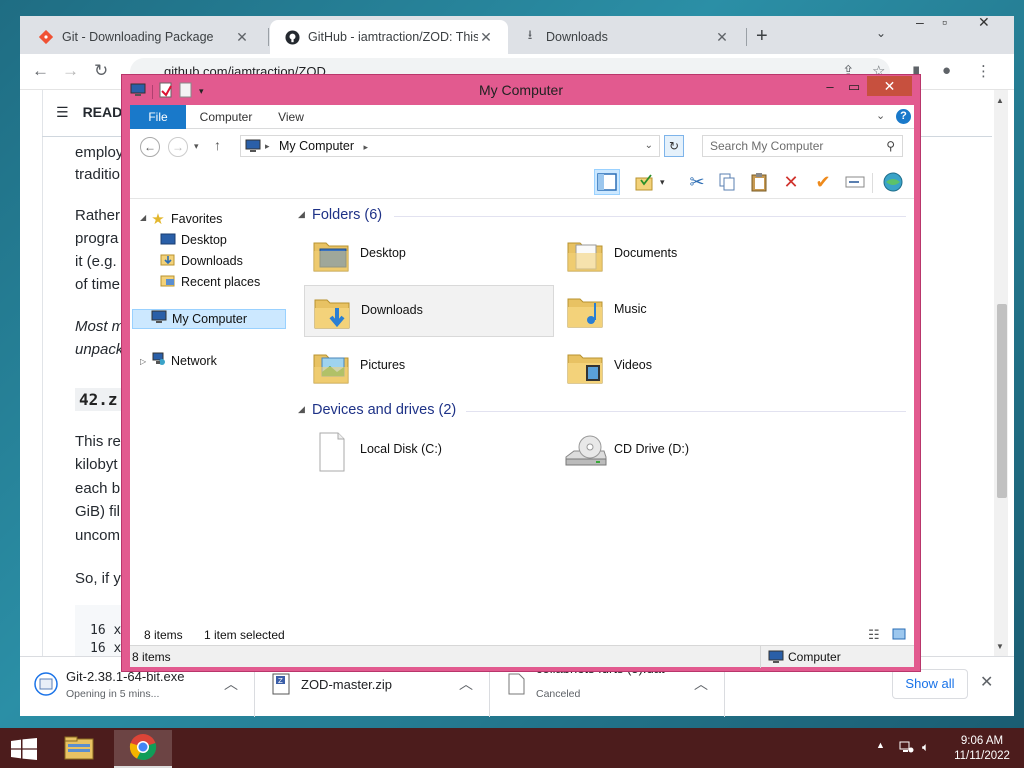  I want to click on paragraph-line: This re, so click(98, 441).